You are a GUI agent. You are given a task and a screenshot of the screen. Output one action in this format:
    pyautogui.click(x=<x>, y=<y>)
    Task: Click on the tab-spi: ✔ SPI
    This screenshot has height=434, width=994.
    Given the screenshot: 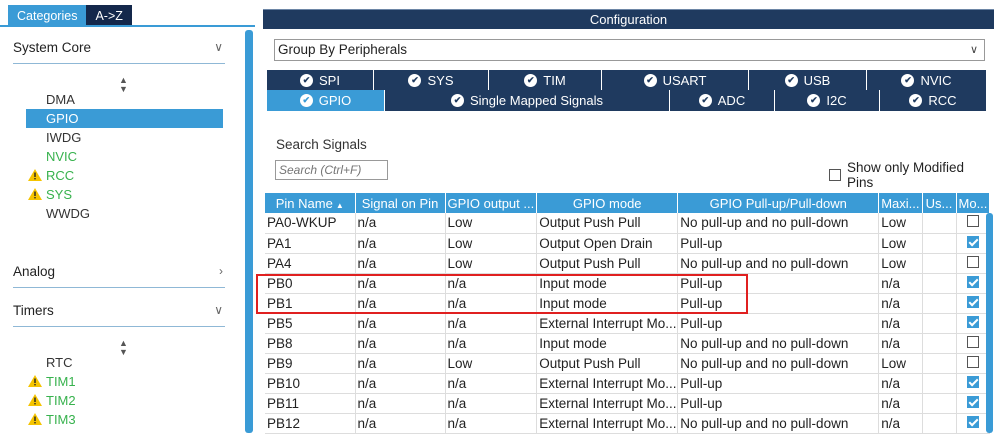 What is the action you would take?
    pyautogui.click(x=320, y=80)
    